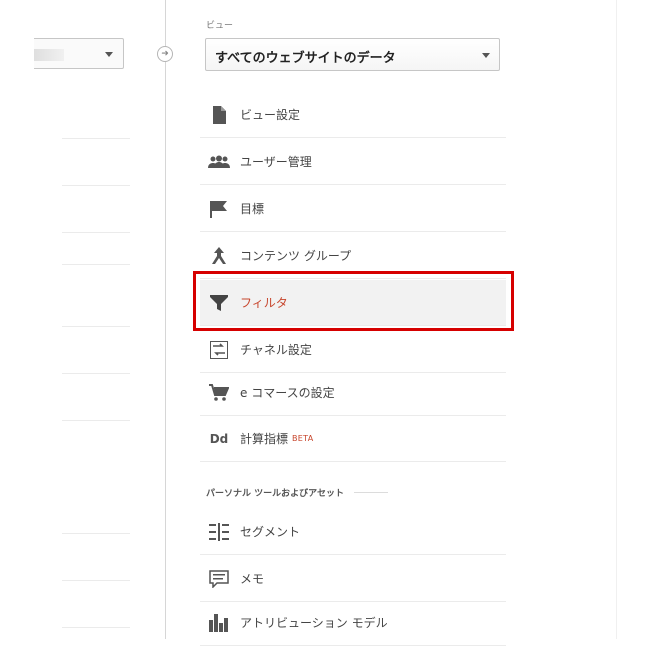  Describe the element at coordinates (353, 350) in the screenshot. I see `menu-item-channel-settings: チャネル設定` at that location.